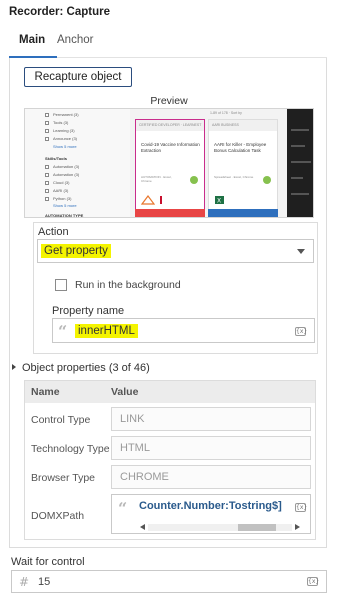 The width and height of the screenshot is (337, 606). I want to click on action-select: Get property, so click(175, 251).